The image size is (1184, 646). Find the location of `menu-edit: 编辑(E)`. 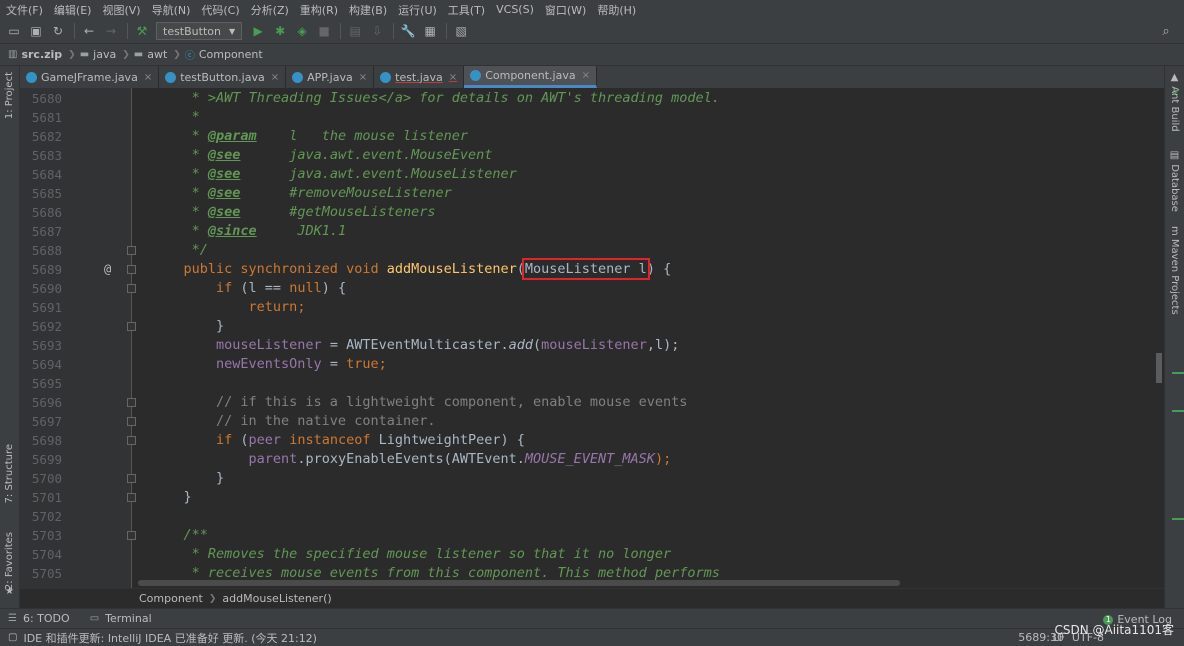

menu-edit: 编辑(E) is located at coordinates (73, 10).